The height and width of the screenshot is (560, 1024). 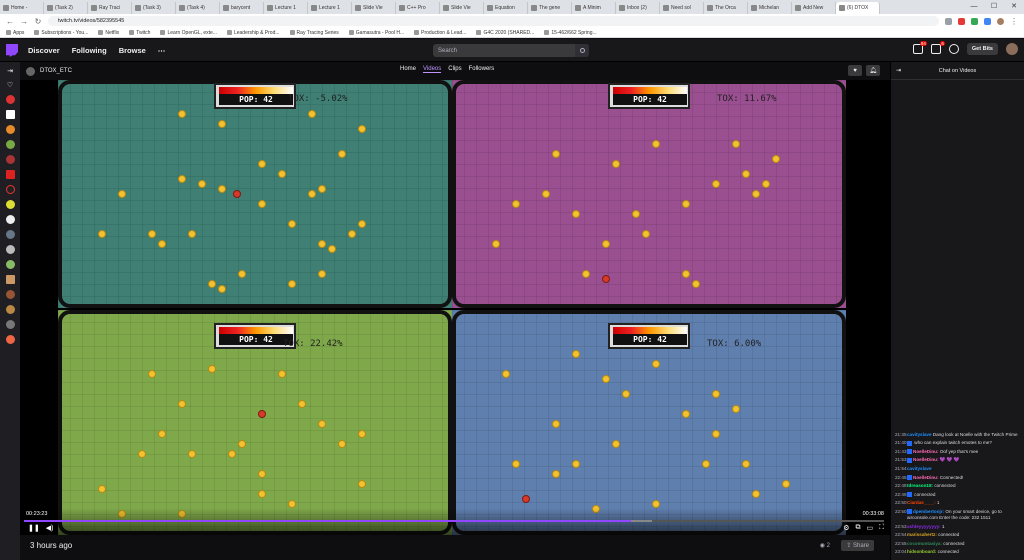 What do you see at coordinates (682, 8) in the screenshot?
I see `browser-tab: Need sol` at bounding box center [682, 8].